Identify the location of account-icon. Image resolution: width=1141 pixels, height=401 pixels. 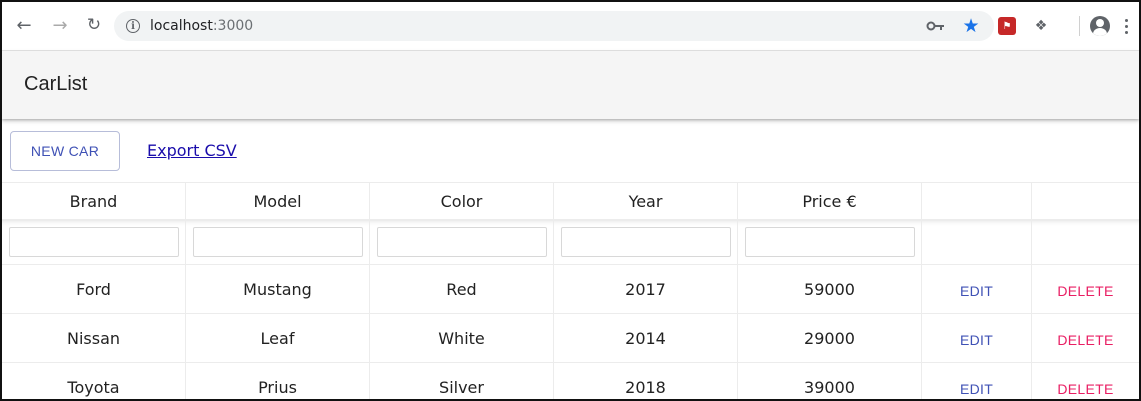
(1100, 26).